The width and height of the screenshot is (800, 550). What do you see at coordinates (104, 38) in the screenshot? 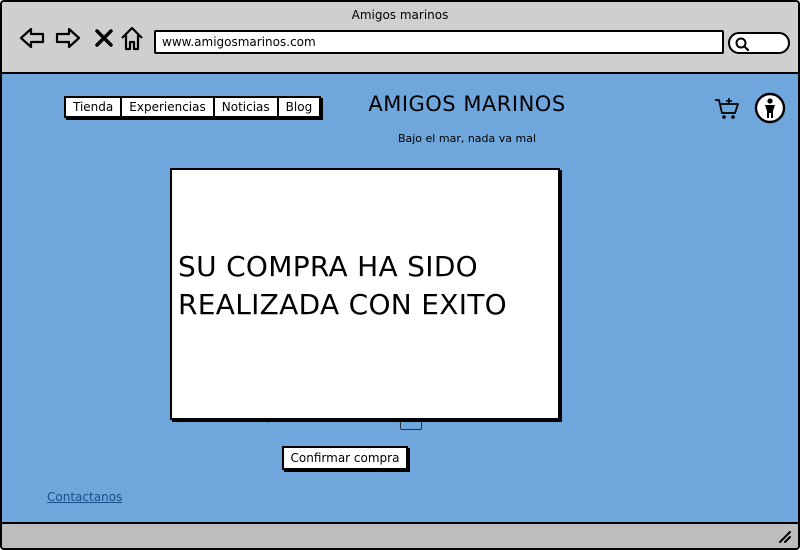
I see `close-x-icon` at bounding box center [104, 38].